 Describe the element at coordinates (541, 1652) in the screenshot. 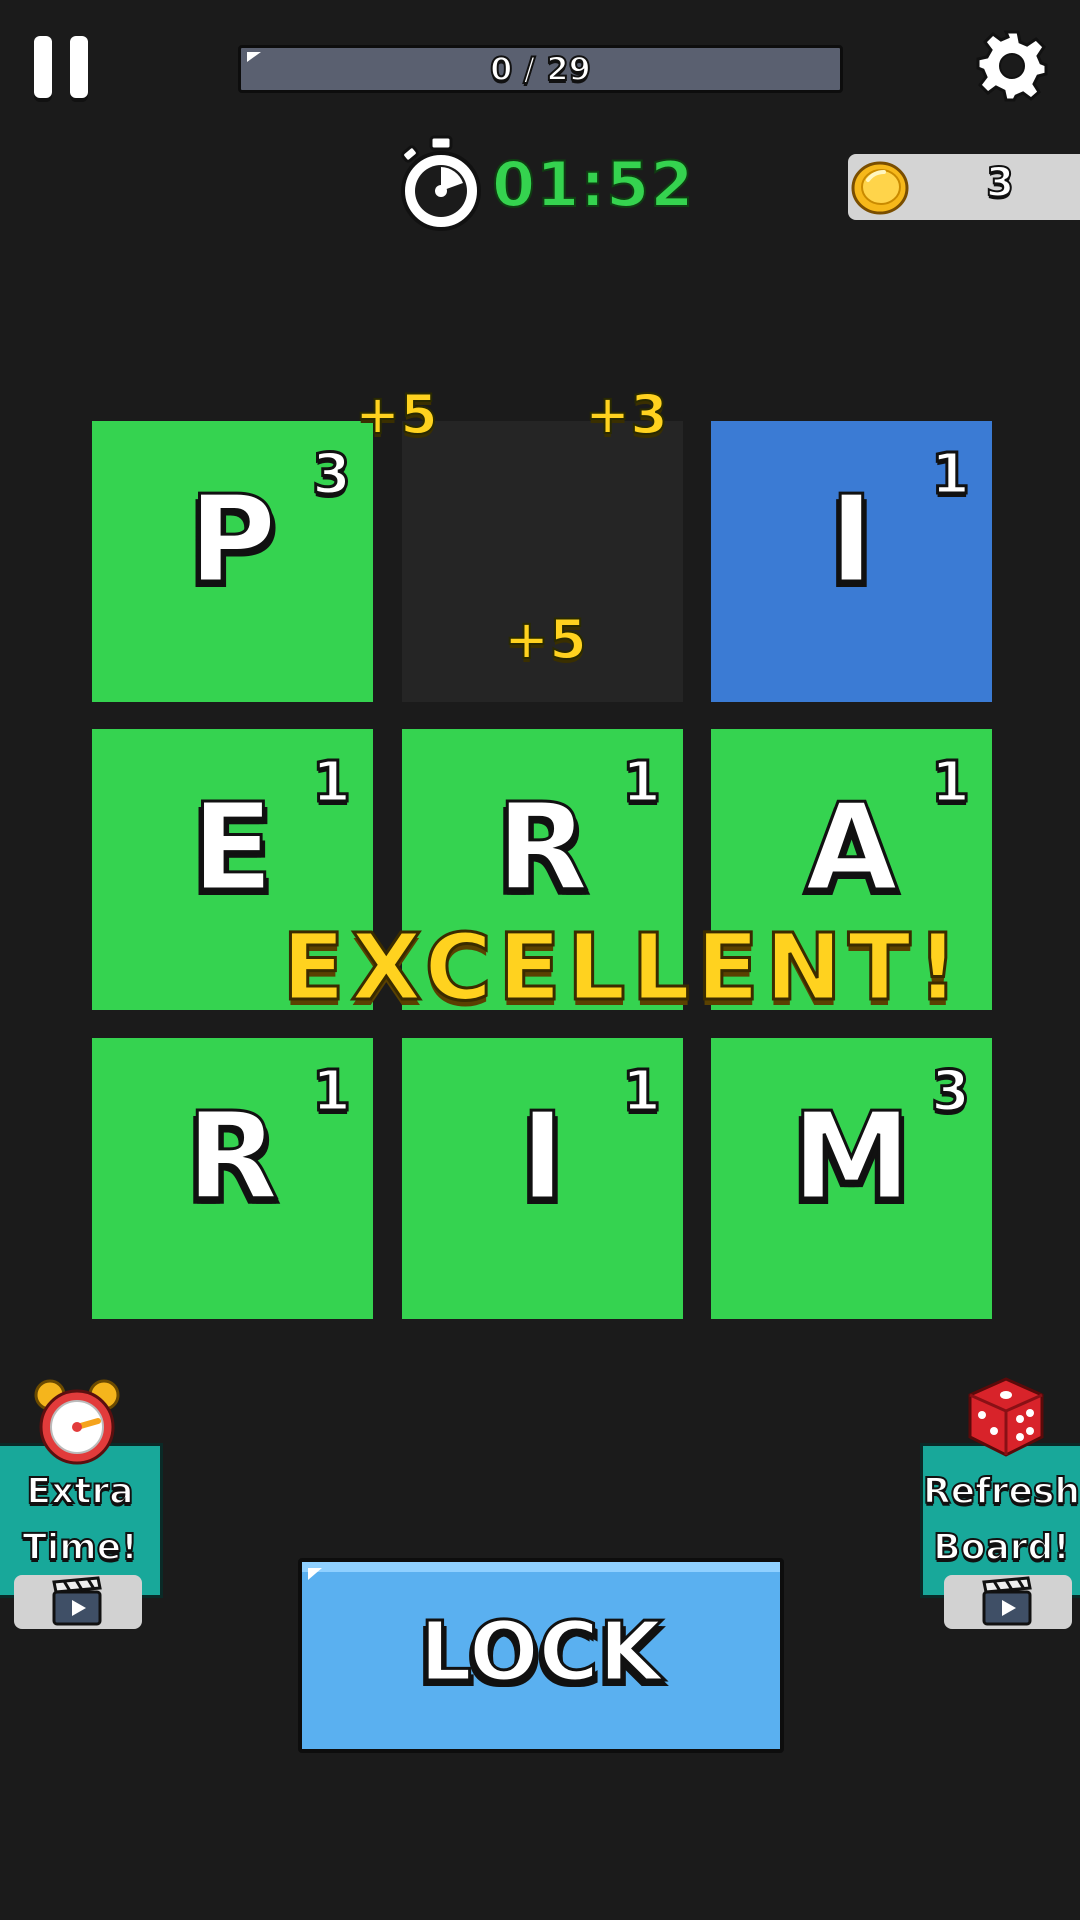

I see `lock-button-label: LOCK` at that location.